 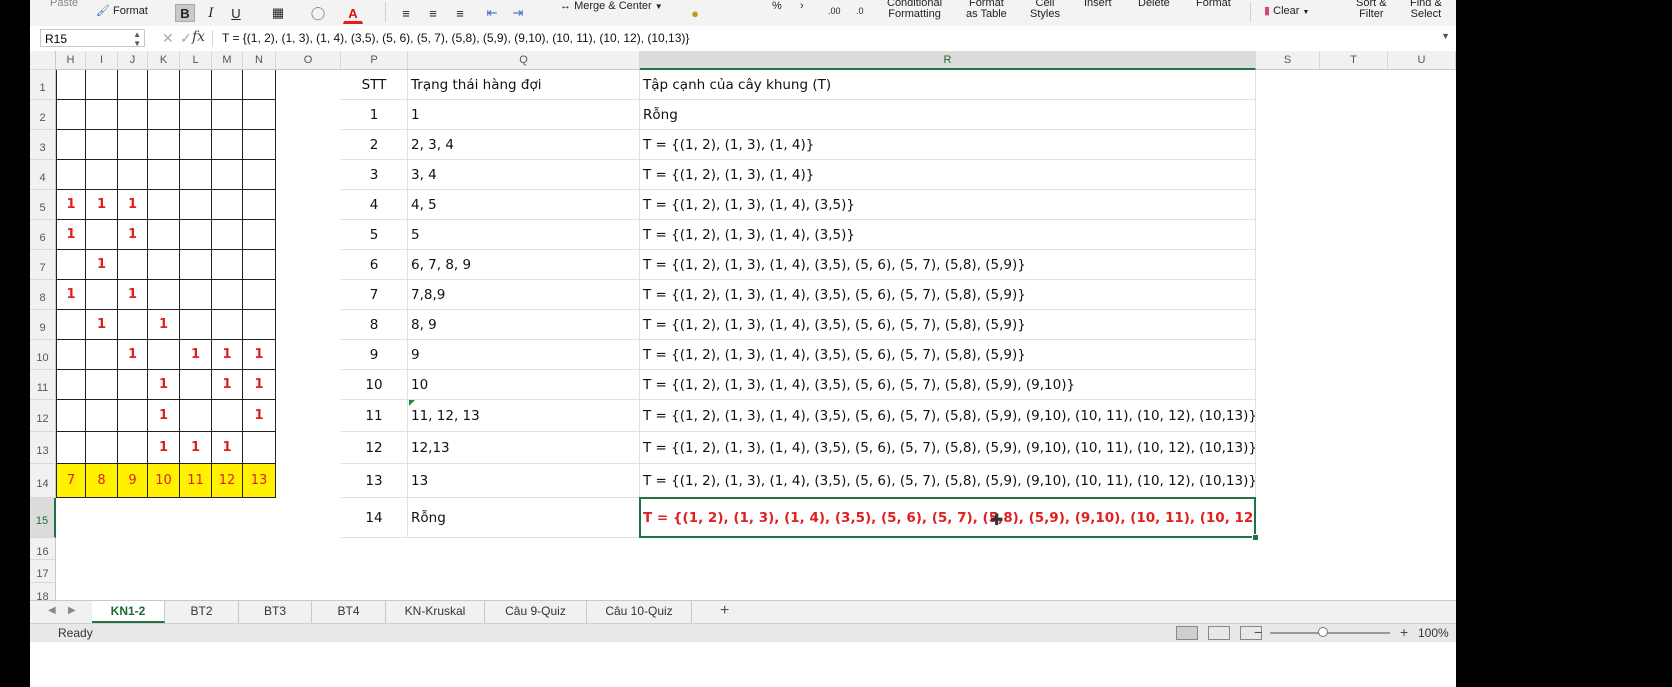 What do you see at coordinates (43, 295) in the screenshot?
I see `row-header-8: 8` at bounding box center [43, 295].